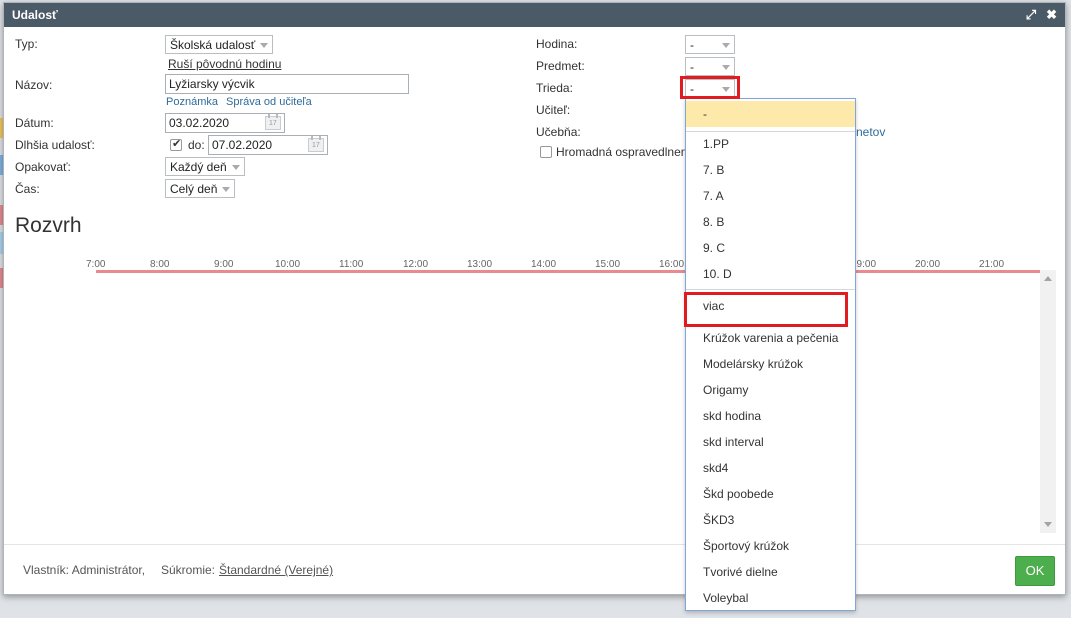  I want to click on dropdown-option: ŠKD3, so click(770, 520).